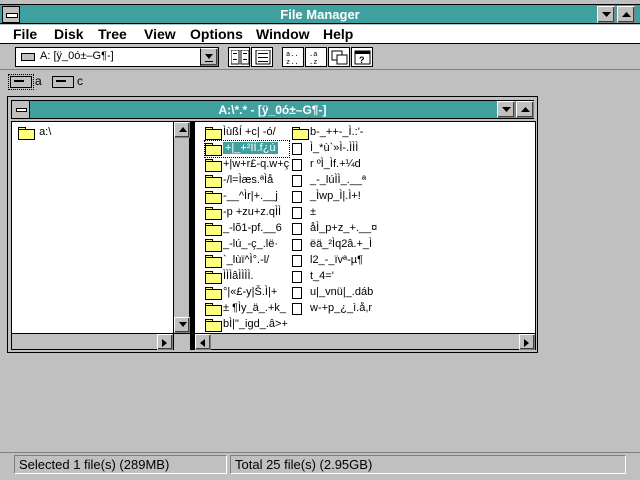 The image size is (640, 480). What do you see at coordinates (247, 181) in the screenshot?
I see `folder-item: -/l=Ìæs.ªÌå` at bounding box center [247, 181].